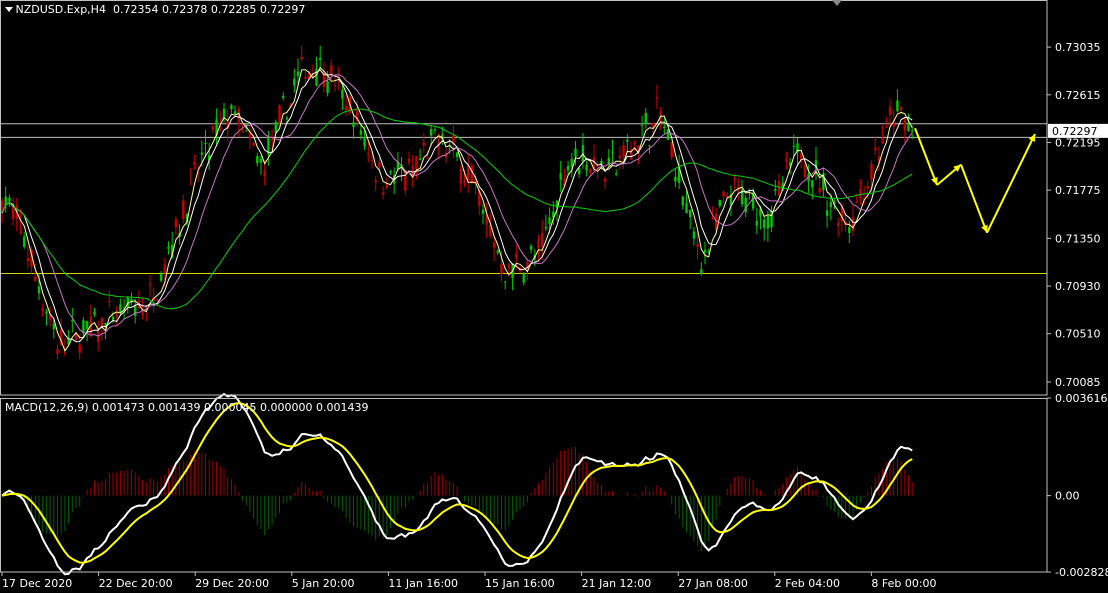 The height and width of the screenshot is (593, 1108). What do you see at coordinates (1078, 382) in the screenshot?
I see `price-tick-label: 0.70085` at bounding box center [1078, 382].